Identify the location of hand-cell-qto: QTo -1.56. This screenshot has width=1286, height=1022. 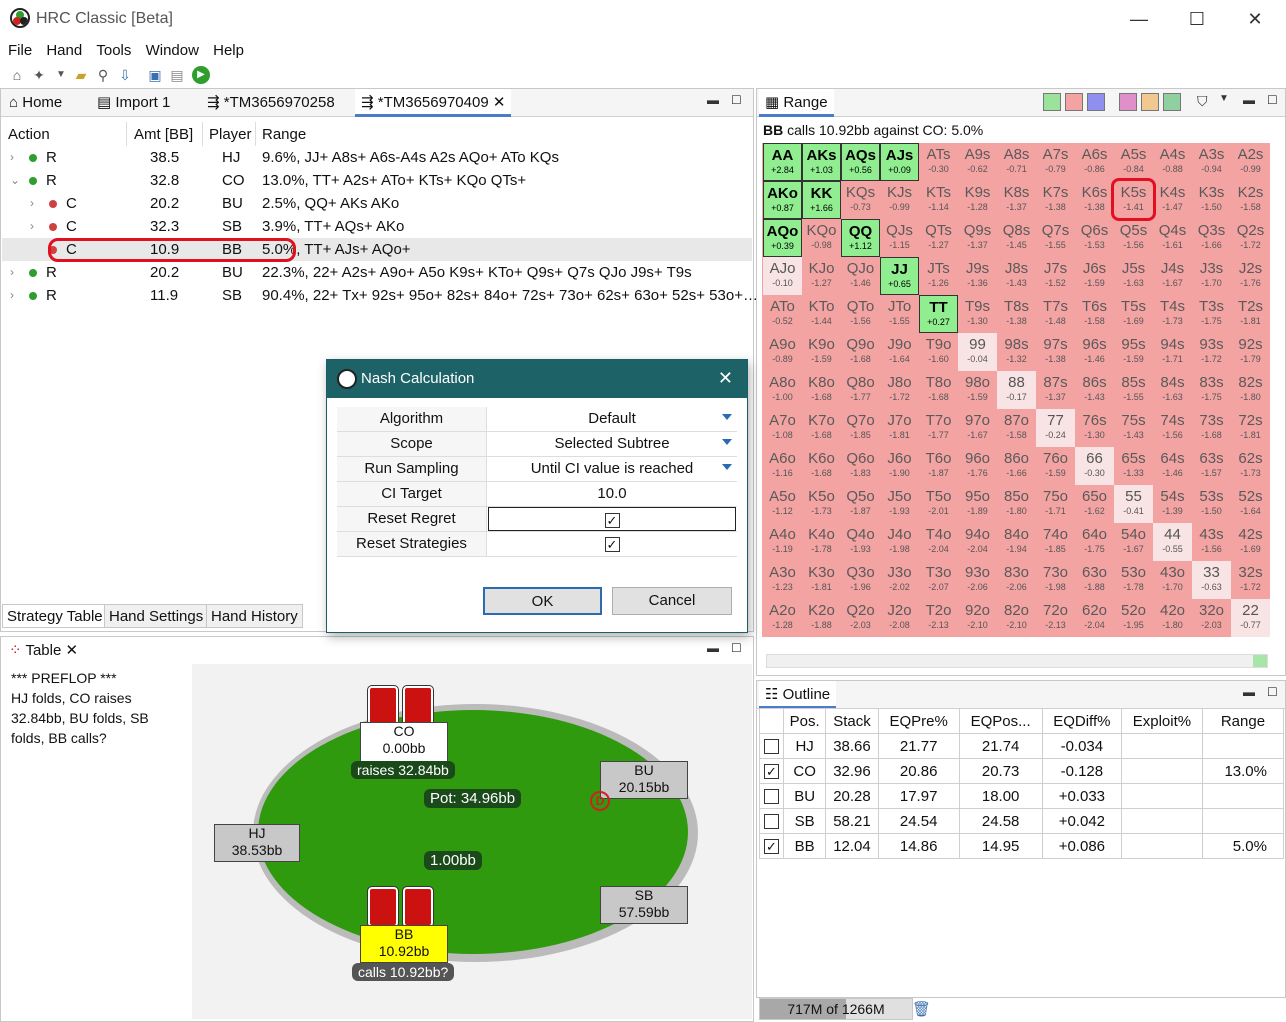
(860, 314).